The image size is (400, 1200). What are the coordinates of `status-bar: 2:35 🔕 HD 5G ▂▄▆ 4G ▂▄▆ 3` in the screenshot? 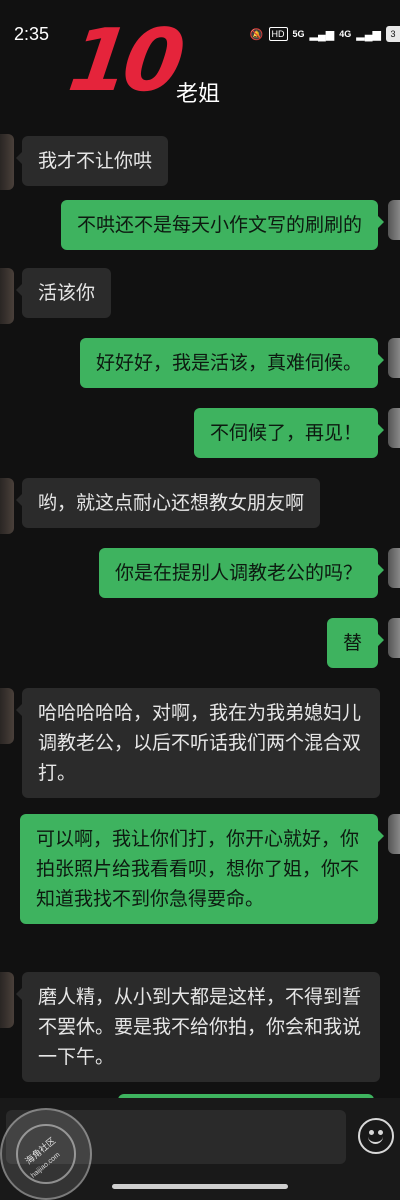 It's located at (200, 30).